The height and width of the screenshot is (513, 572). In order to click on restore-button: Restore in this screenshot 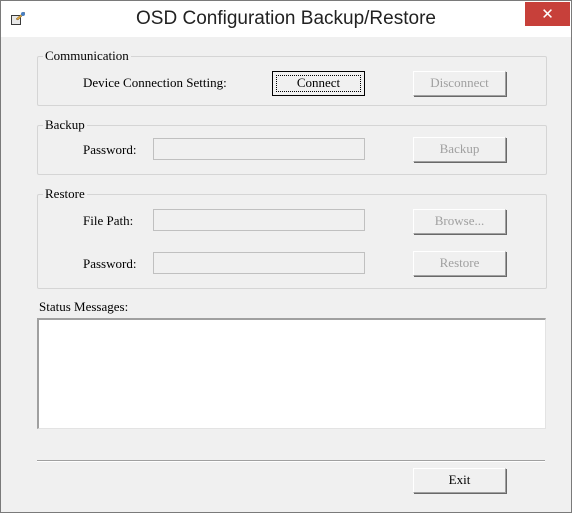, I will do `click(459, 263)`.